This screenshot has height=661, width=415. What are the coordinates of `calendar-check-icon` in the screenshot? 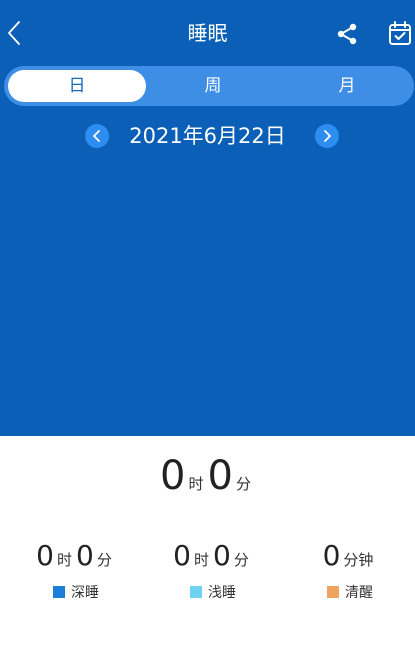 It's located at (400, 33).